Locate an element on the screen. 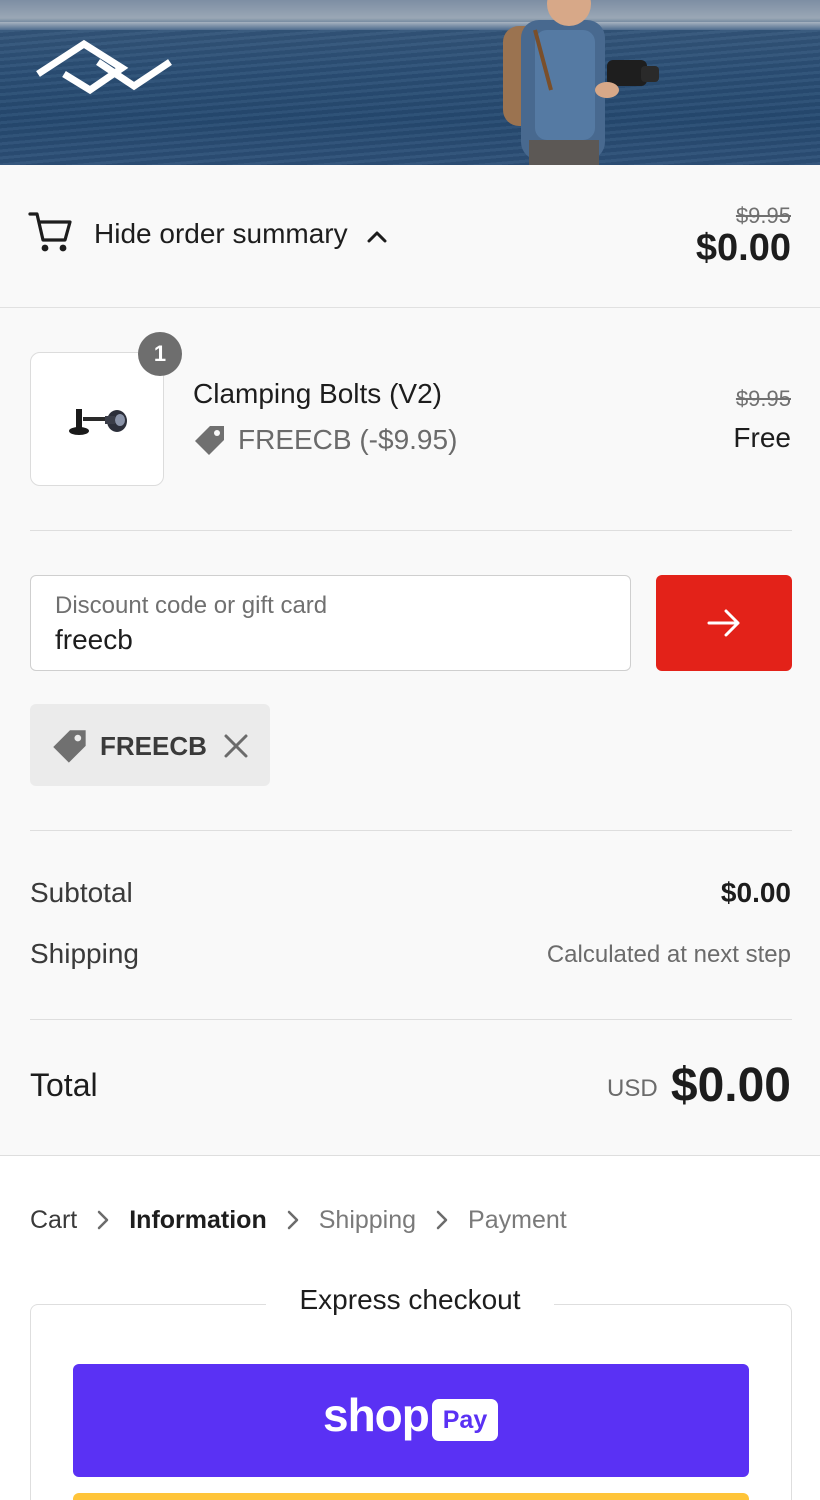 The image size is (820, 1500). product-original-price: $9.95 is located at coordinates (763, 398).